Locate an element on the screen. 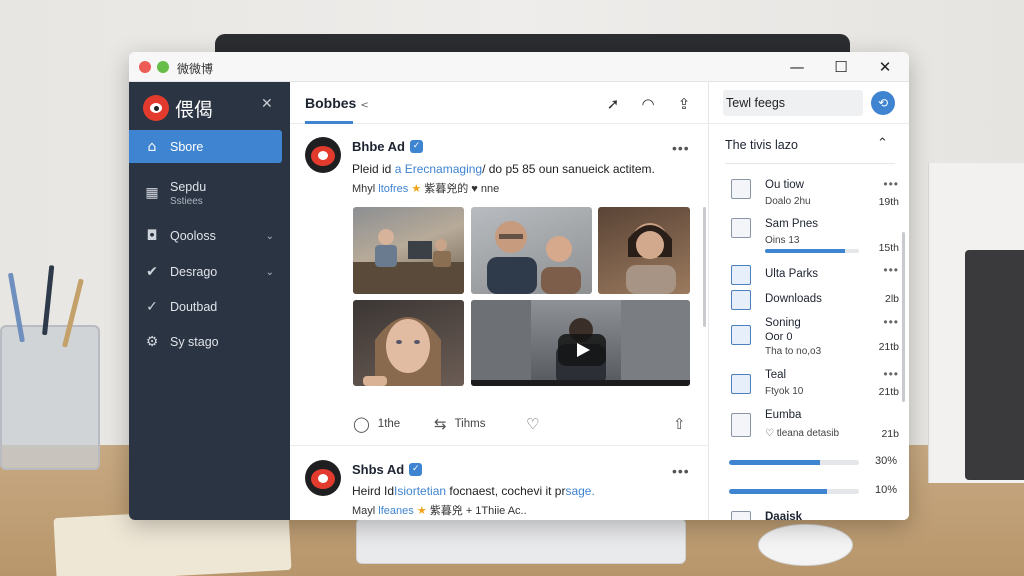  weibo-logo-icon is located at coordinates (156, 108).